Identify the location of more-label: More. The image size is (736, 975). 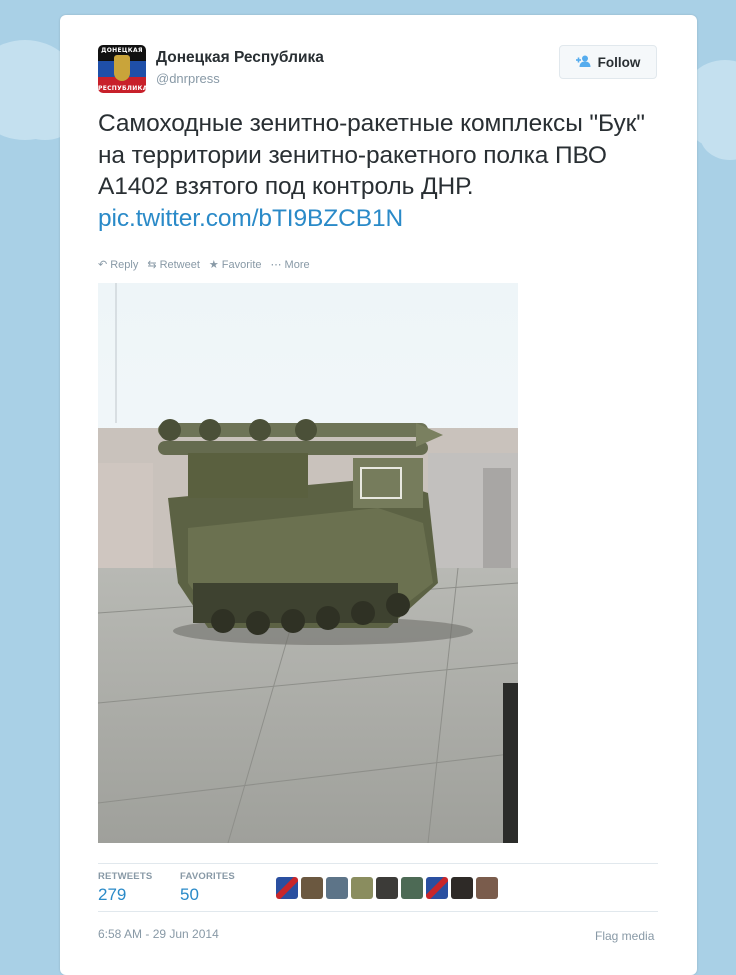
(297, 264).